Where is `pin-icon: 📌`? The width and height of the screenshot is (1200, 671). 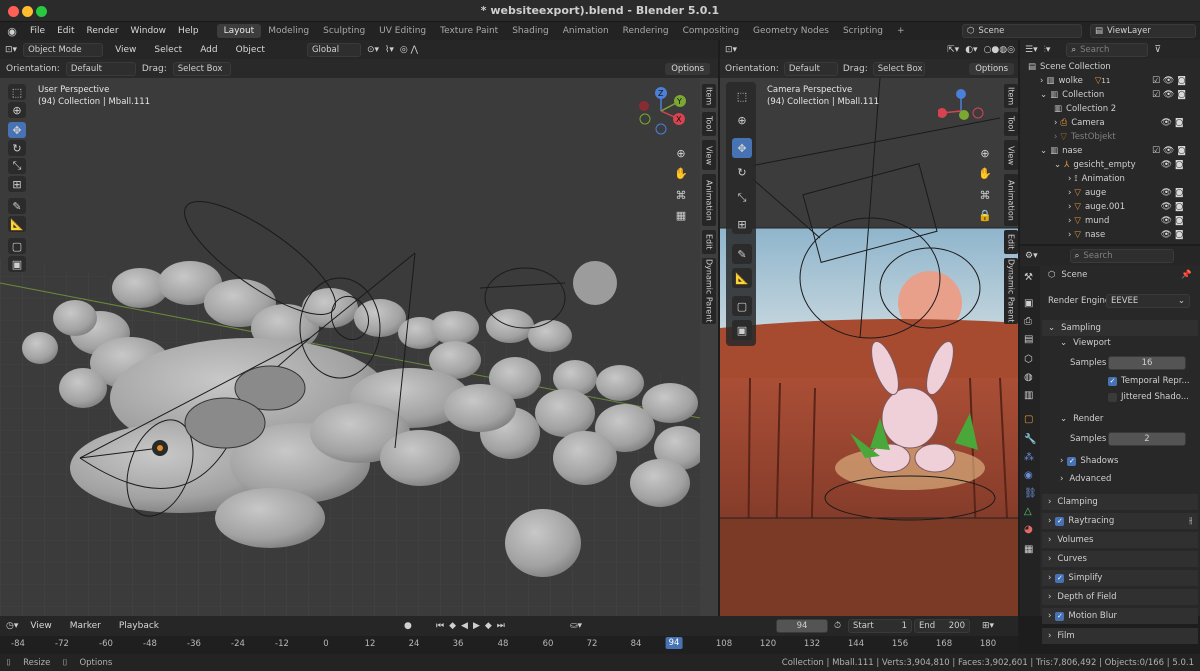
pin-icon: 📌 is located at coordinates (1186, 275).